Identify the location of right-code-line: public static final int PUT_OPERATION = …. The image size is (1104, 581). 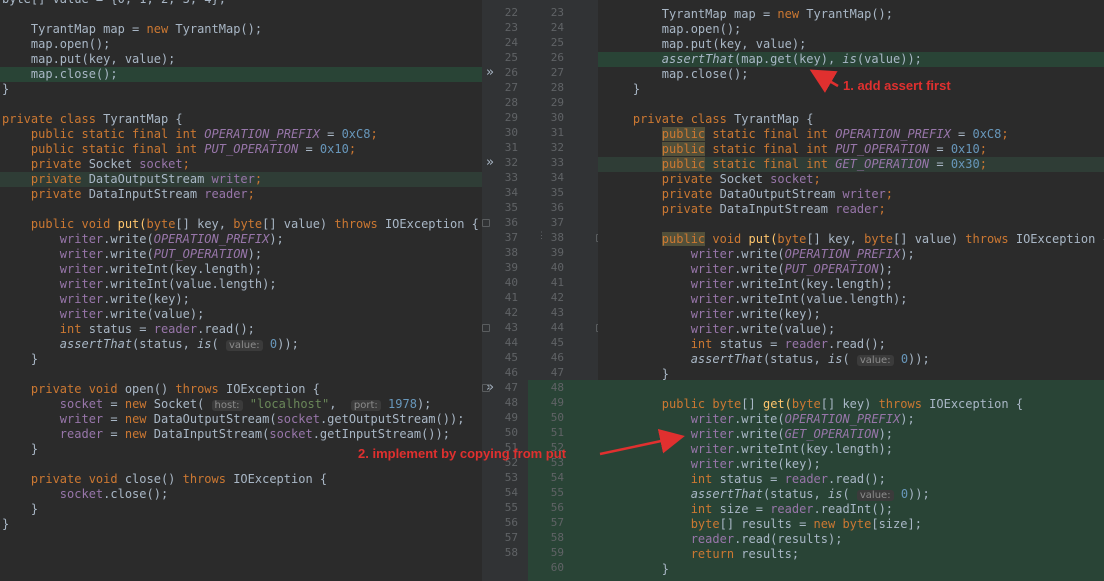
(851, 149).